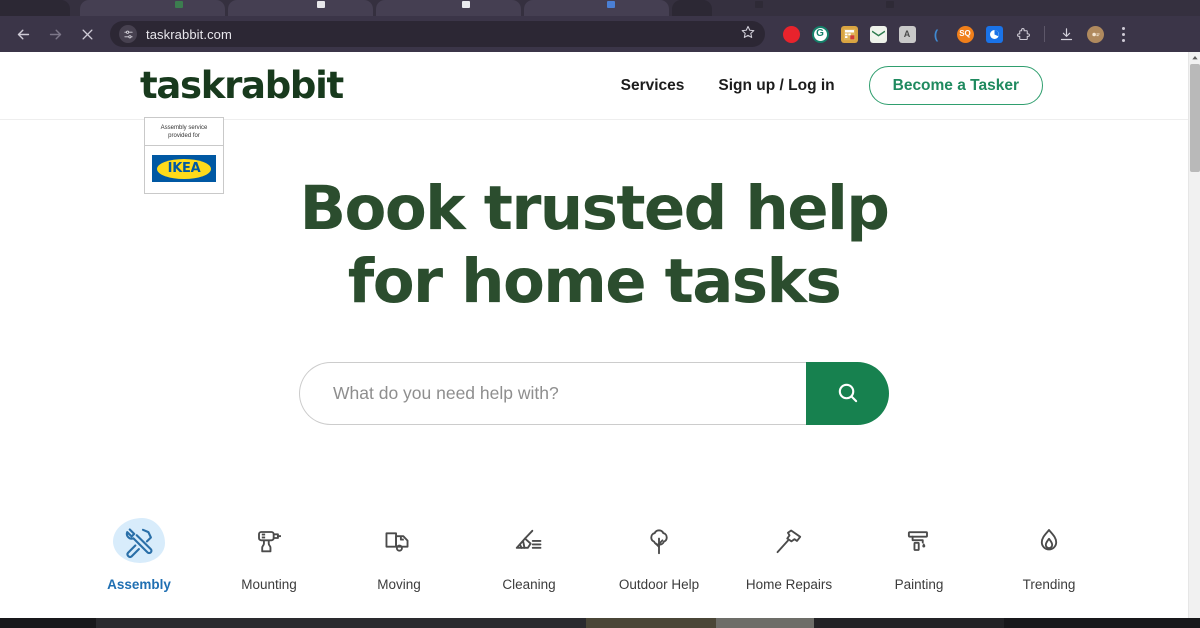  I want to click on tools-icon-holder, so click(139, 542).